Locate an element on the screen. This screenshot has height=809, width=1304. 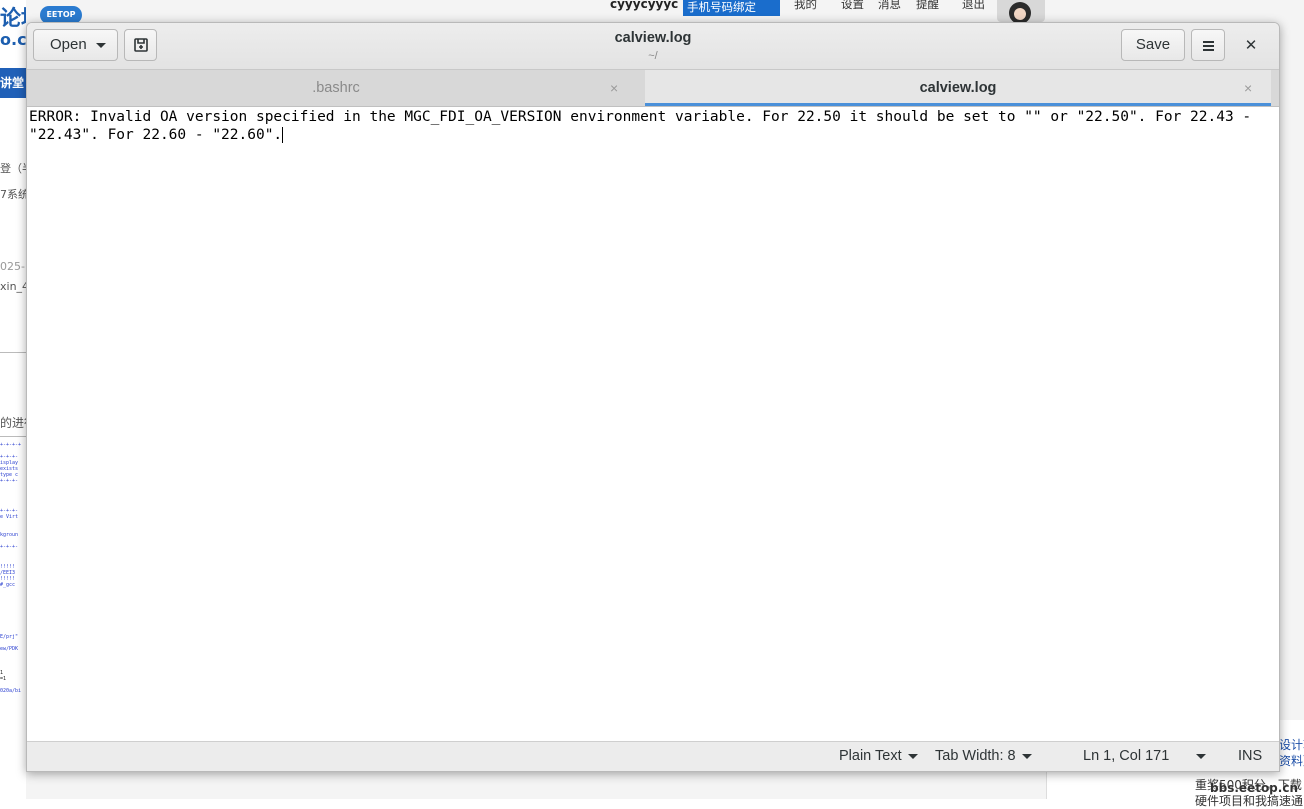
background-fragment: 登（半 is located at coordinates (13, 168).